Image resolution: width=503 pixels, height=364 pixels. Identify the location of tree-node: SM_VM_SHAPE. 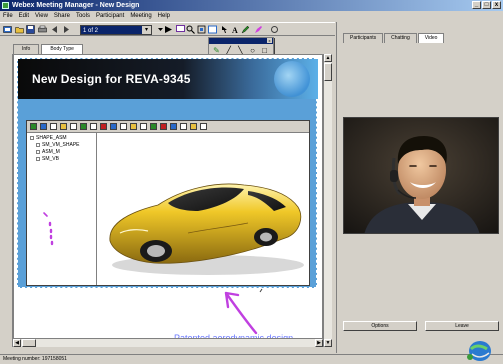
(61, 145).